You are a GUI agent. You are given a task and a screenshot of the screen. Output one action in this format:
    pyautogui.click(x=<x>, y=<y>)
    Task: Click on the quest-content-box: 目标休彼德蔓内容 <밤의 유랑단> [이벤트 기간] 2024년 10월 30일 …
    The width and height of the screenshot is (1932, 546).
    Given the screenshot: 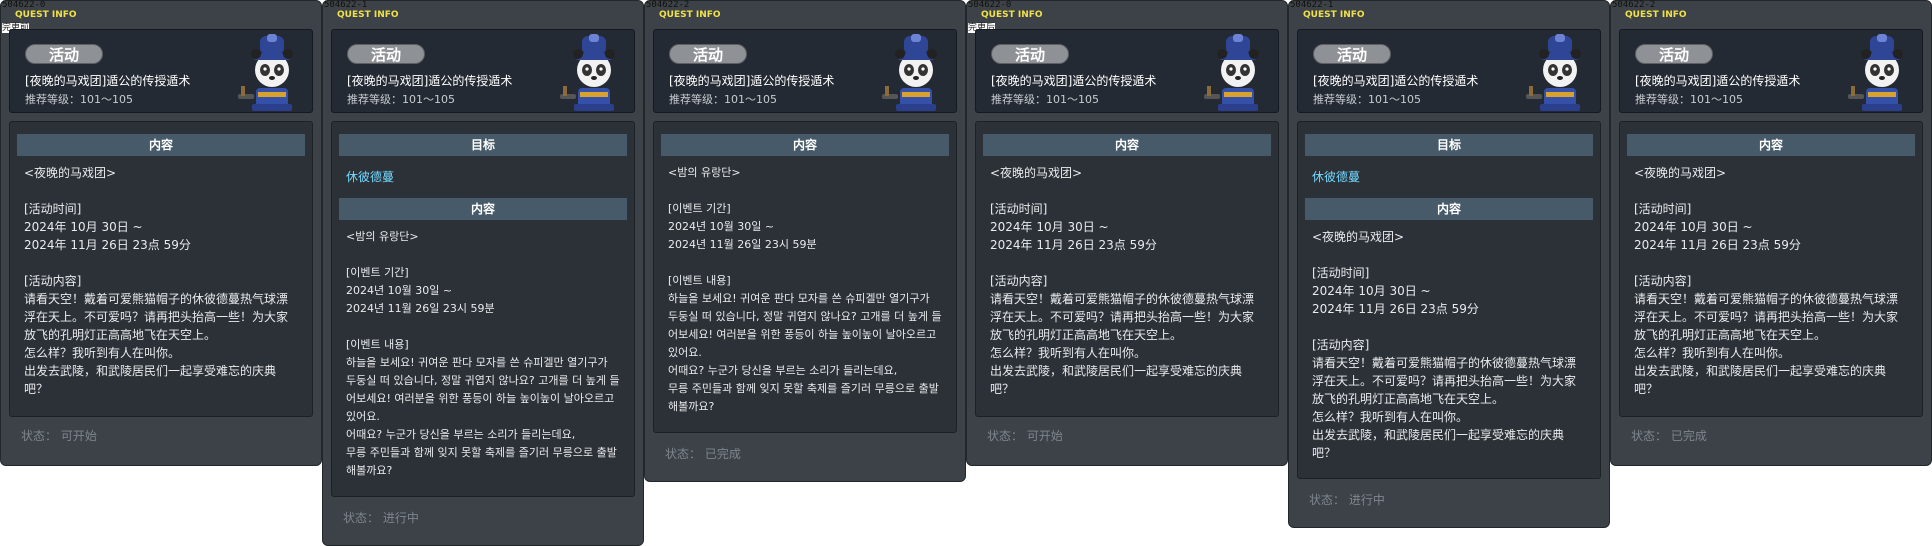 What is the action you would take?
    pyautogui.click(x=483, y=309)
    